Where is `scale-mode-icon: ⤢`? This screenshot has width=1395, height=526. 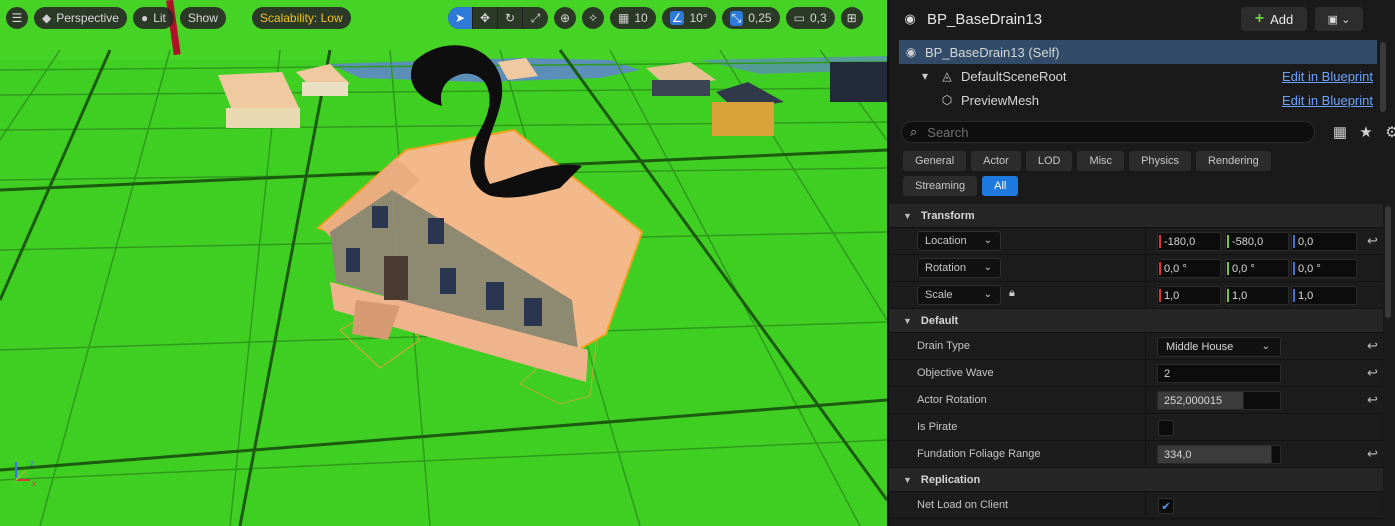
scale-mode-icon: ⤢ is located at coordinates (535, 18).